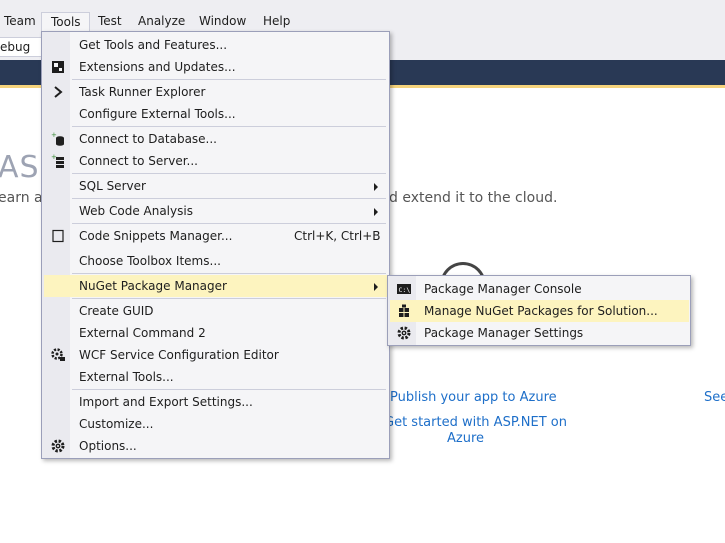 The height and width of the screenshot is (543, 725). What do you see at coordinates (112, 186) in the screenshot?
I see `menu-item-label: SQL Server` at bounding box center [112, 186].